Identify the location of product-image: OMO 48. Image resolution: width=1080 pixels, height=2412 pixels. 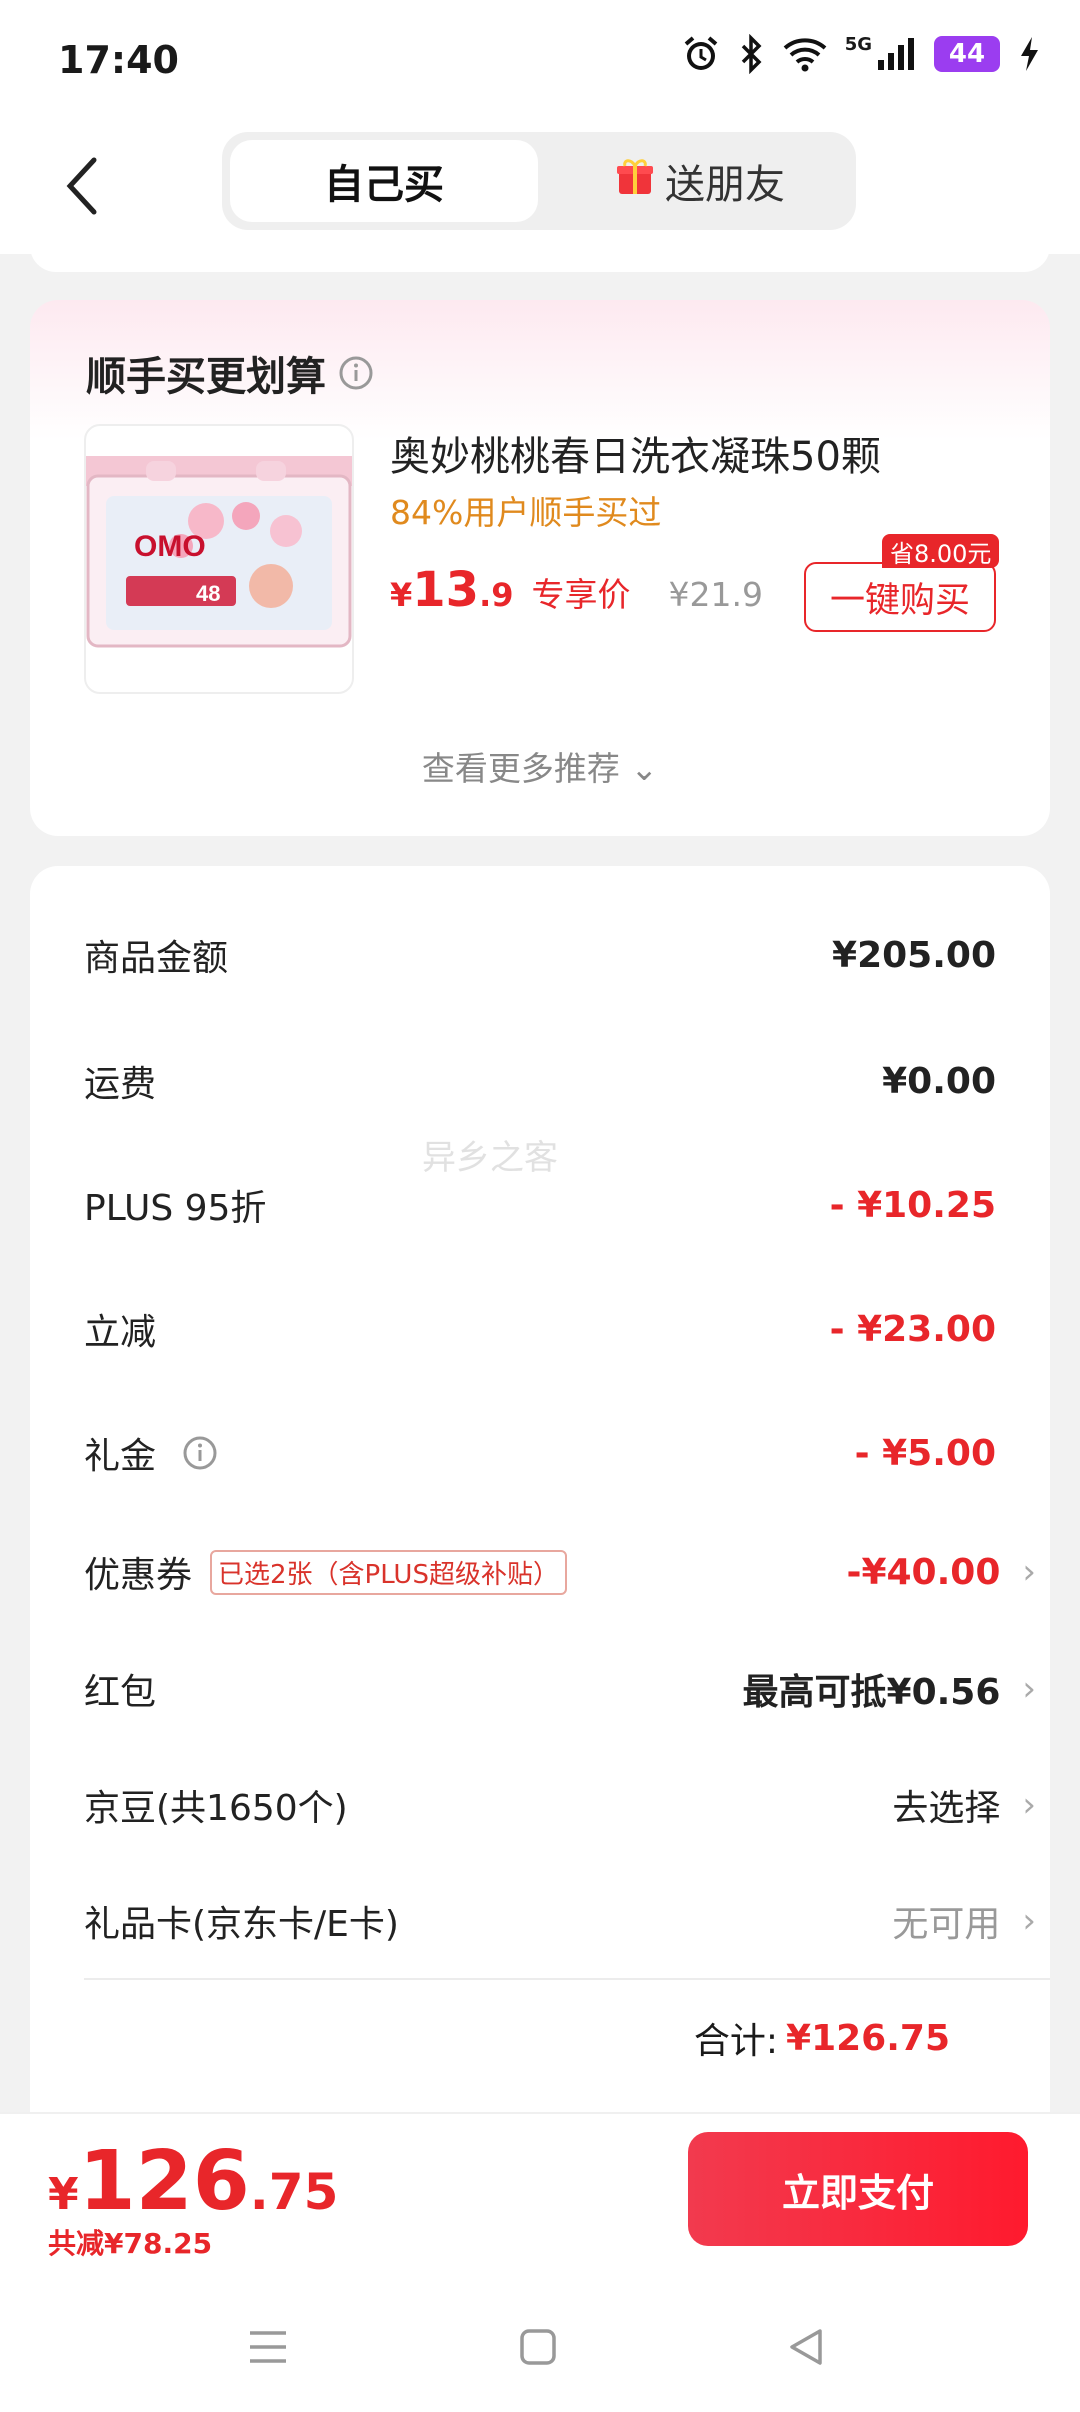
(219, 559).